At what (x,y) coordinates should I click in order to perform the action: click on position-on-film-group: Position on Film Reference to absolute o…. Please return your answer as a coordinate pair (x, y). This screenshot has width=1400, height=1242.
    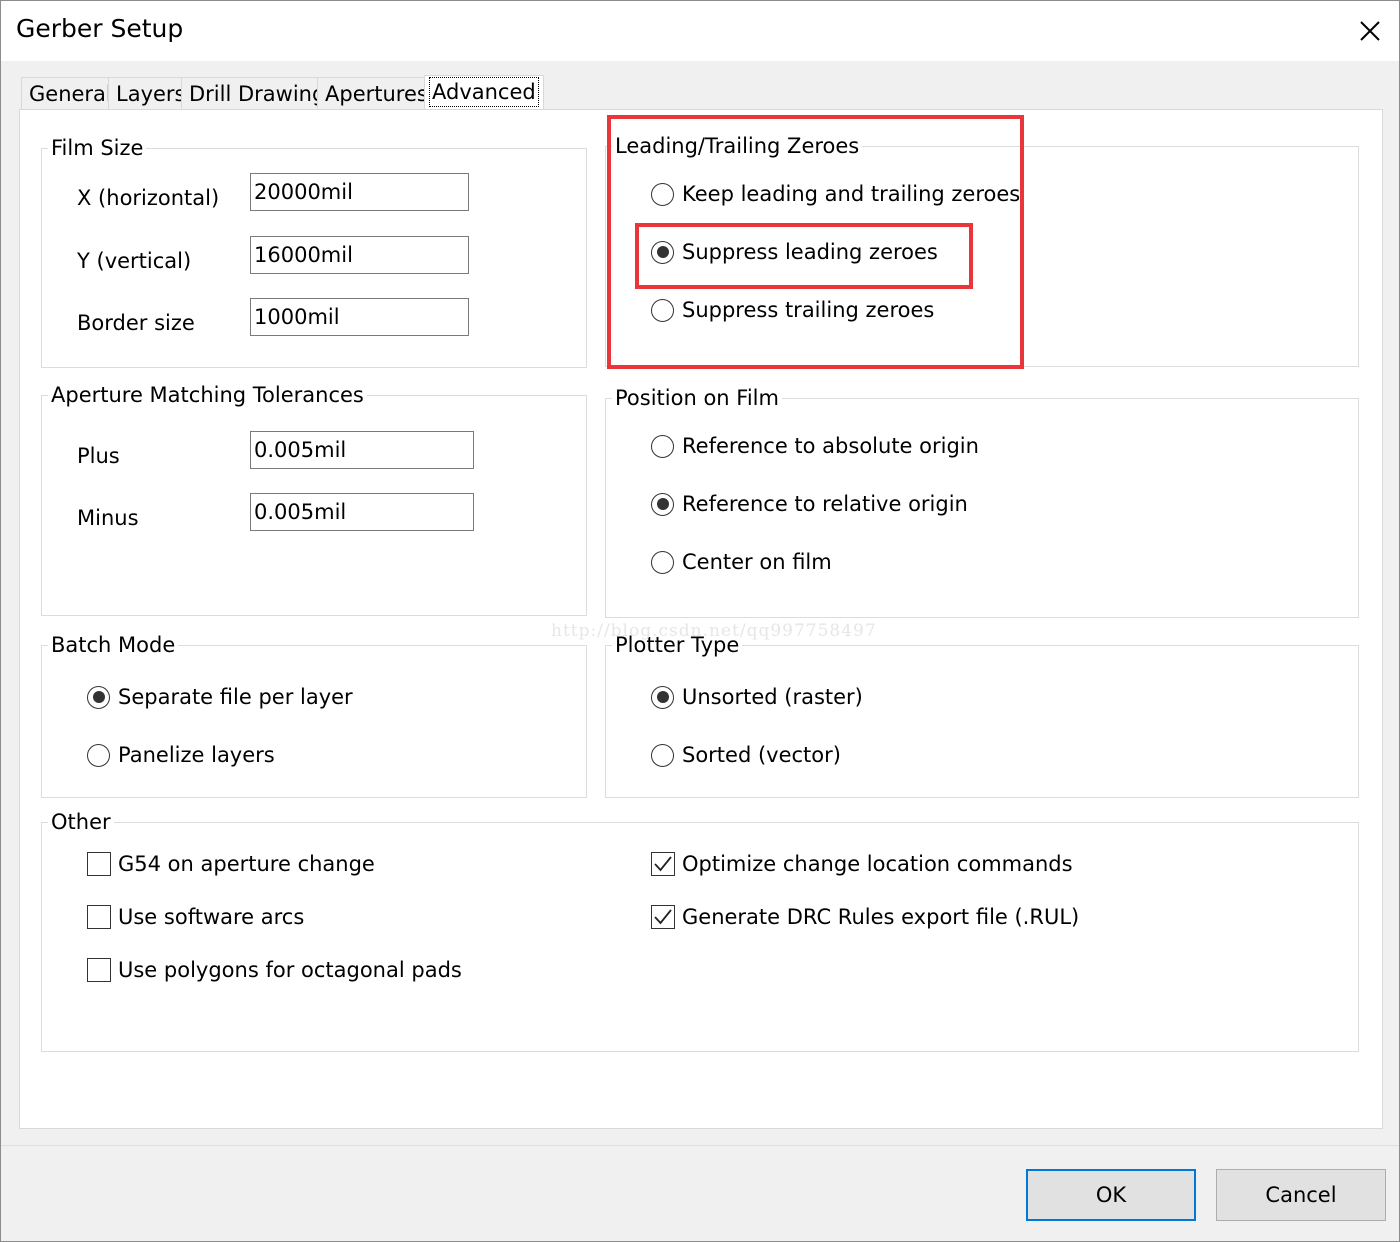
    Looking at the image, I should click on (982, 501).